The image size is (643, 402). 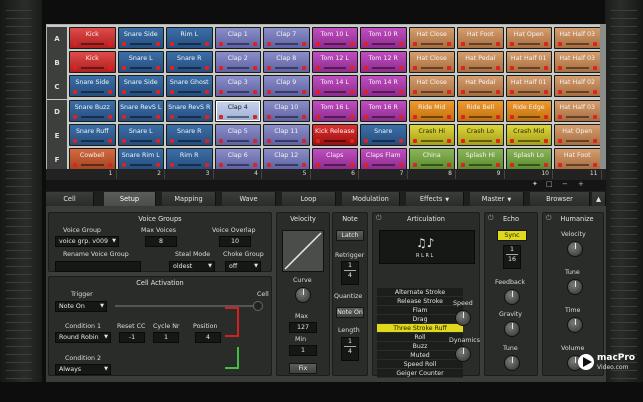 What do you see at coordinates (420, 292) in the screenshot?
I see `articulation-item: Alternate Stroke` at bounding box center [420, 292].